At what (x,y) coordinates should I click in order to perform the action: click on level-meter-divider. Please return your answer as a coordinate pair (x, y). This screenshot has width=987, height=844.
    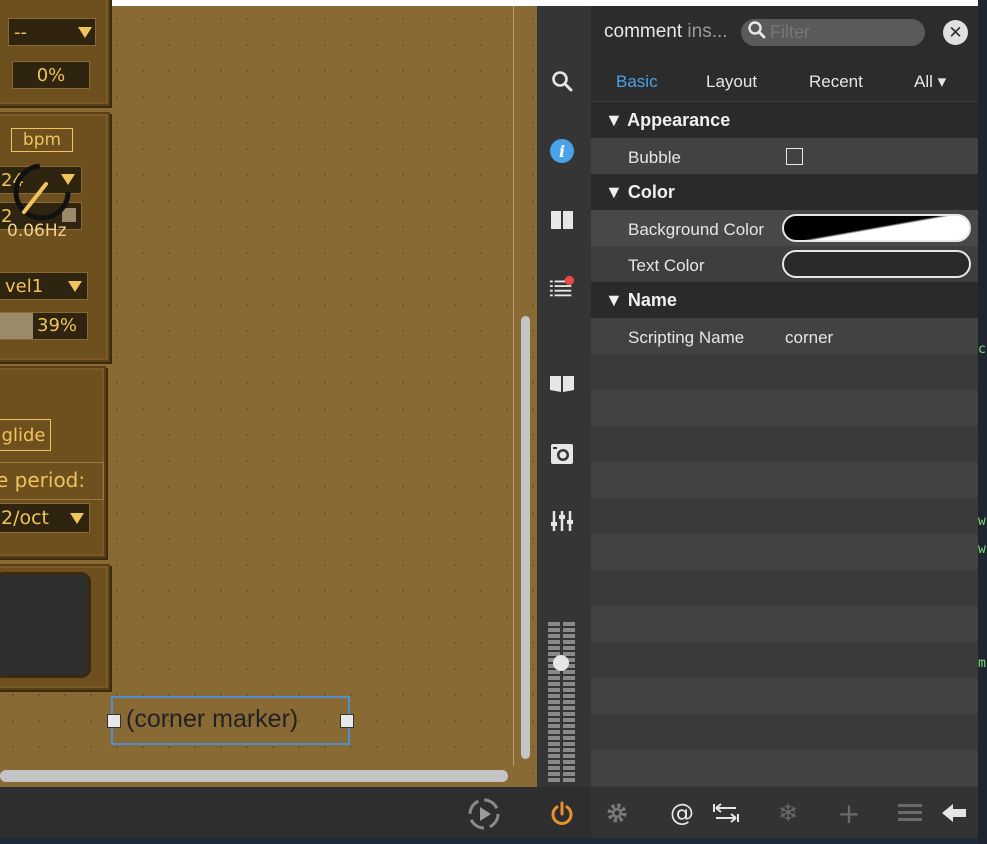
    Looking at the image, I should click on (561, 703).